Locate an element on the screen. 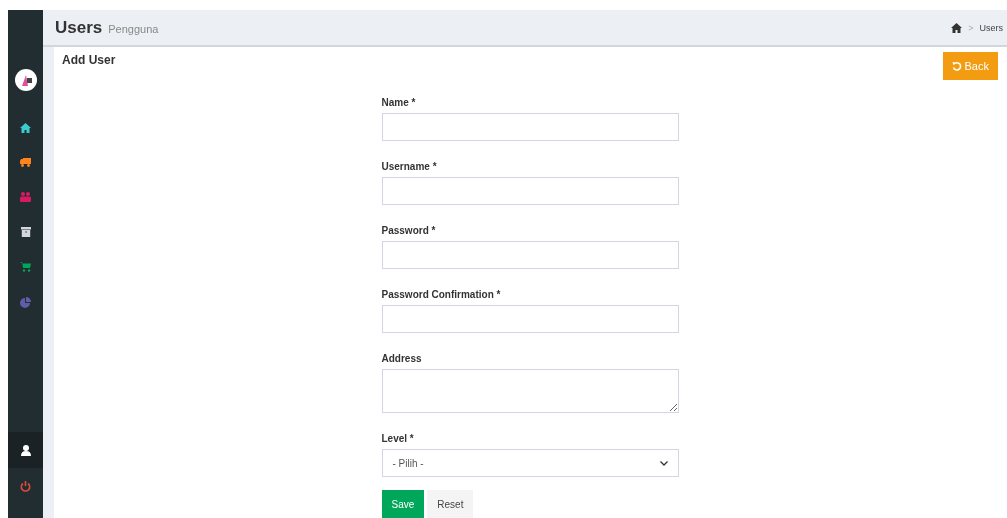 This screenshot has height=518, width=1007. field-label: Address is located at coordinates (402, 358).